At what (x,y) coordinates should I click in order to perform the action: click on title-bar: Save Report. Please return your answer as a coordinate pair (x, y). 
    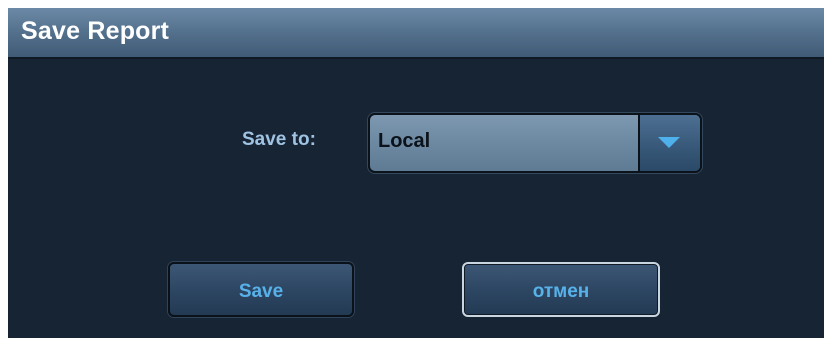
    Looking at the image, I should click on (416, 33).